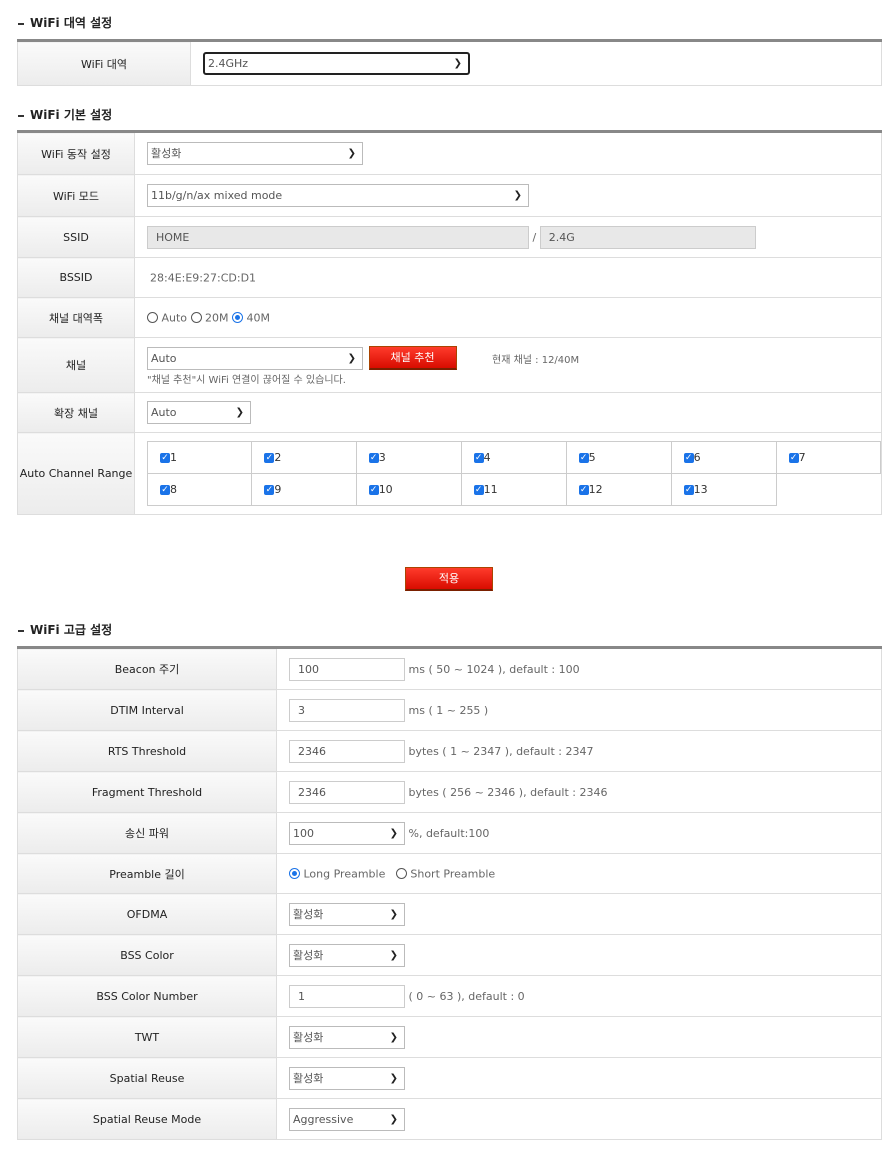  What do you see at coordinates (487, 457) in the screenshot?
I see `channel-checkbox-label: 4` at bounding box center [487, 457].